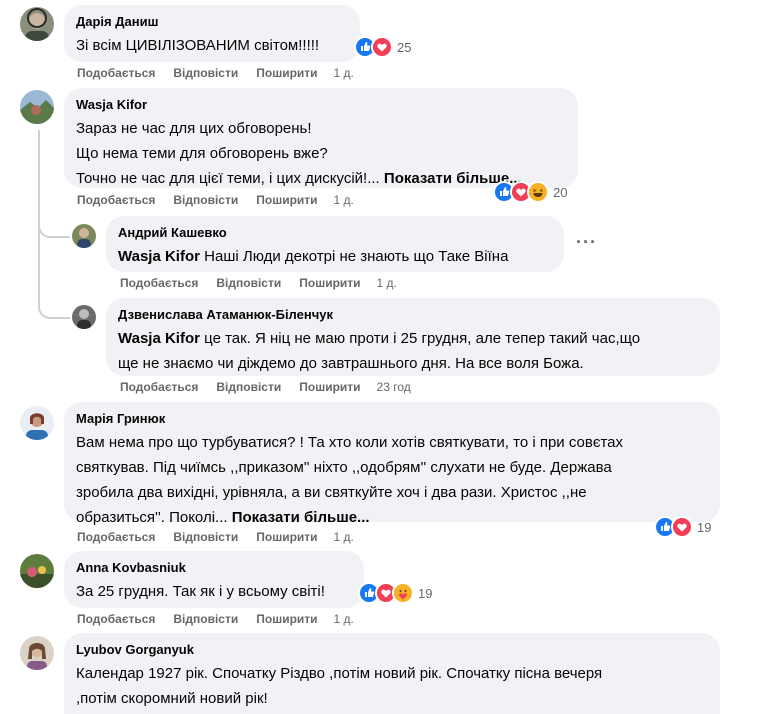  Describe the element at coordinates (335, 233) in the screenshot. I see `comment-author: Андрий Кашевко` at that location.